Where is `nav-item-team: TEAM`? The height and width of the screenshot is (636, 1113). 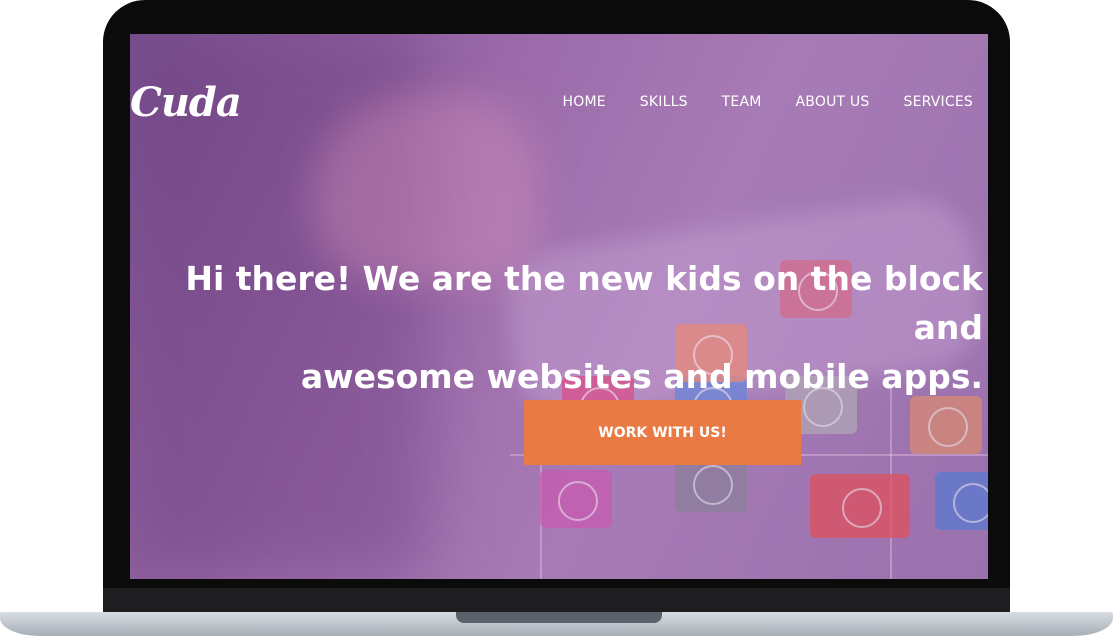 nav-item-team: TEAM is located at coordinates (742, 102).